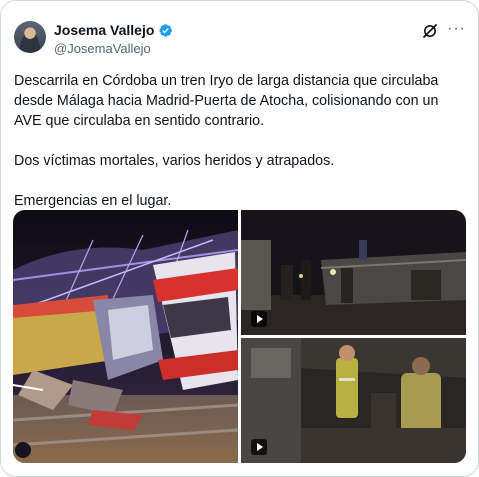 The image size is (479, 477). I want to click on media-video-night-scene, so click(353, 272).